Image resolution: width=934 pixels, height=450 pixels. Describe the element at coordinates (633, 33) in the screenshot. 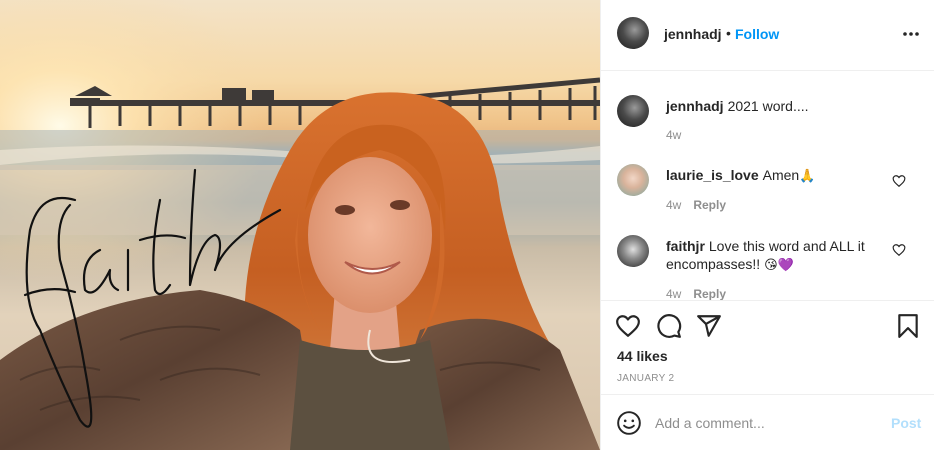

I see `author-avatar` at that location.